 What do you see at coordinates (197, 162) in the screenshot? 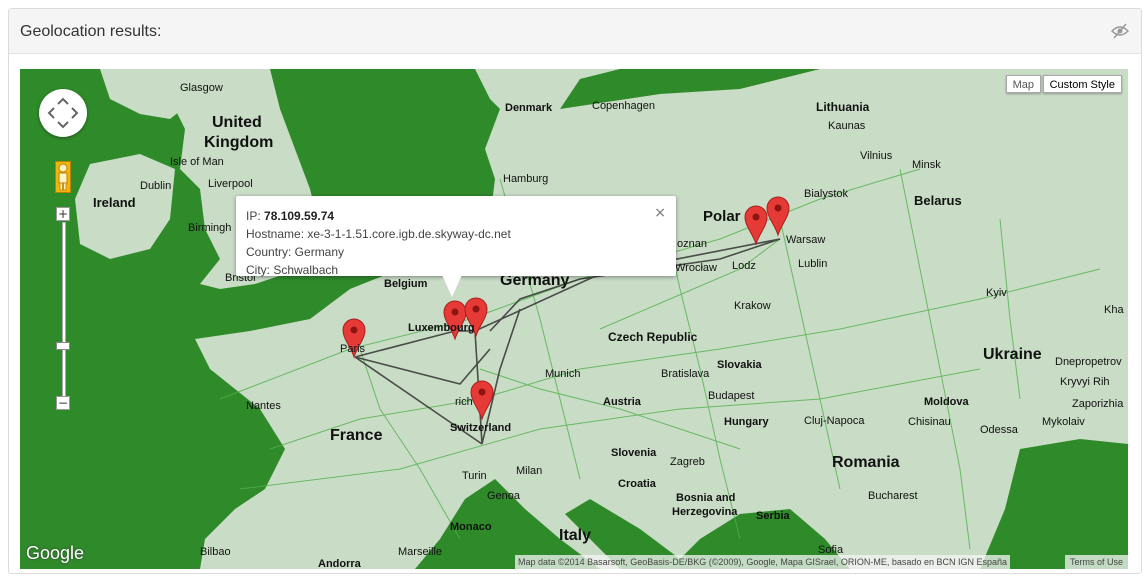
I see `label-isle-of-man: Isle of Man` at bounding box center [197, 162].